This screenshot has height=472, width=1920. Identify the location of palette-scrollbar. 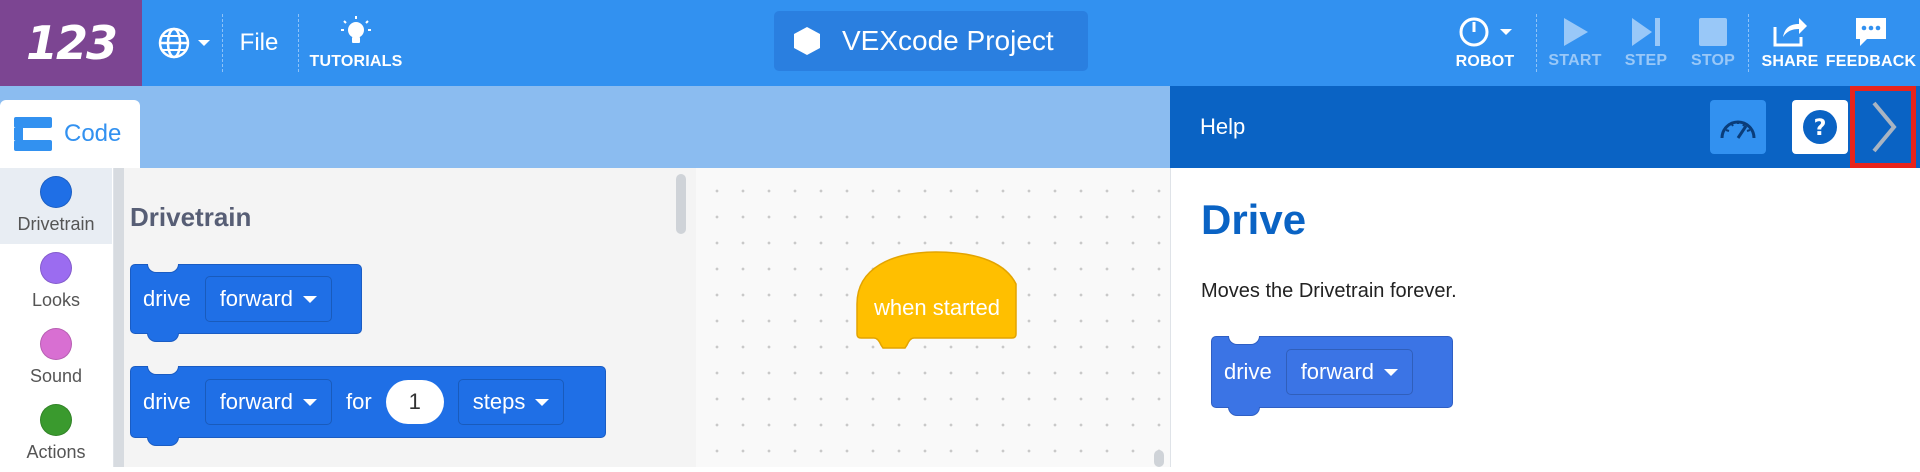
(681, 204).